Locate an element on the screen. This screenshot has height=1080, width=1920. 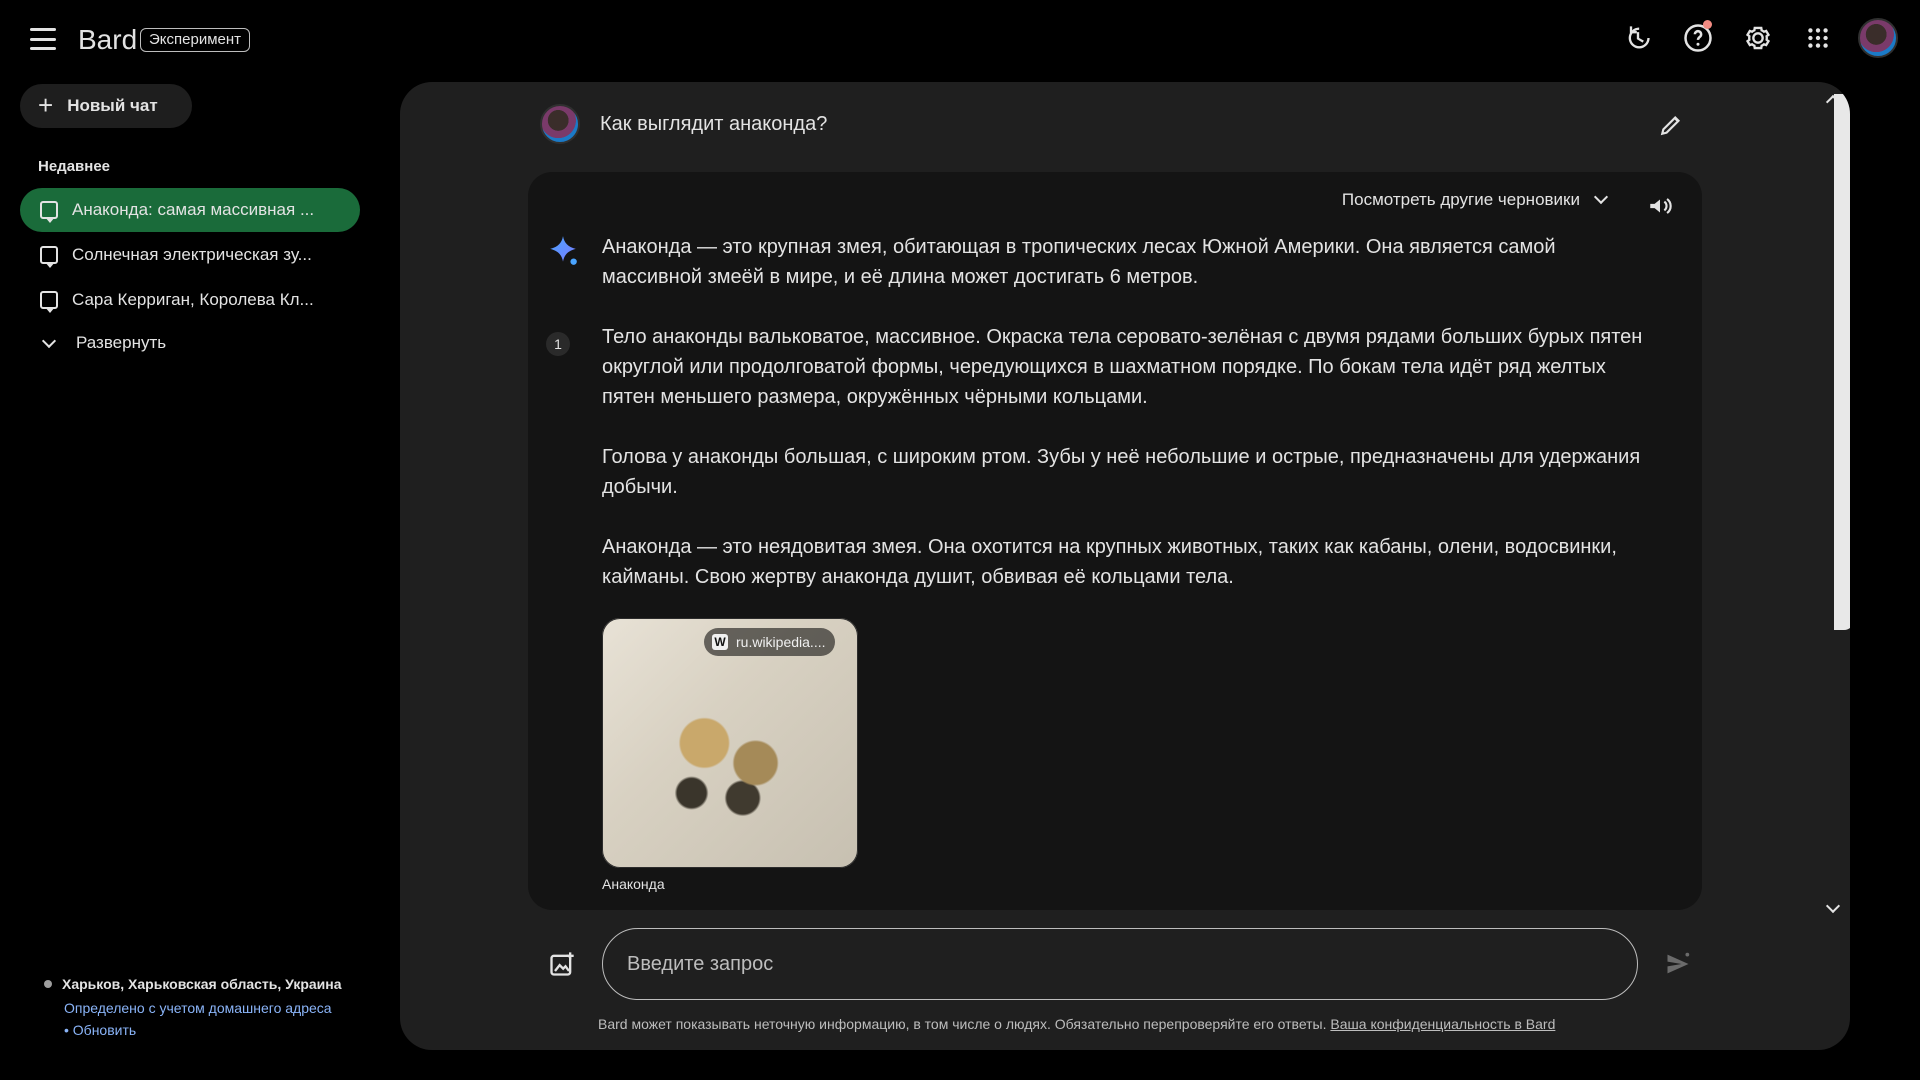
speaker-button is located at coordinates (1660, 206).